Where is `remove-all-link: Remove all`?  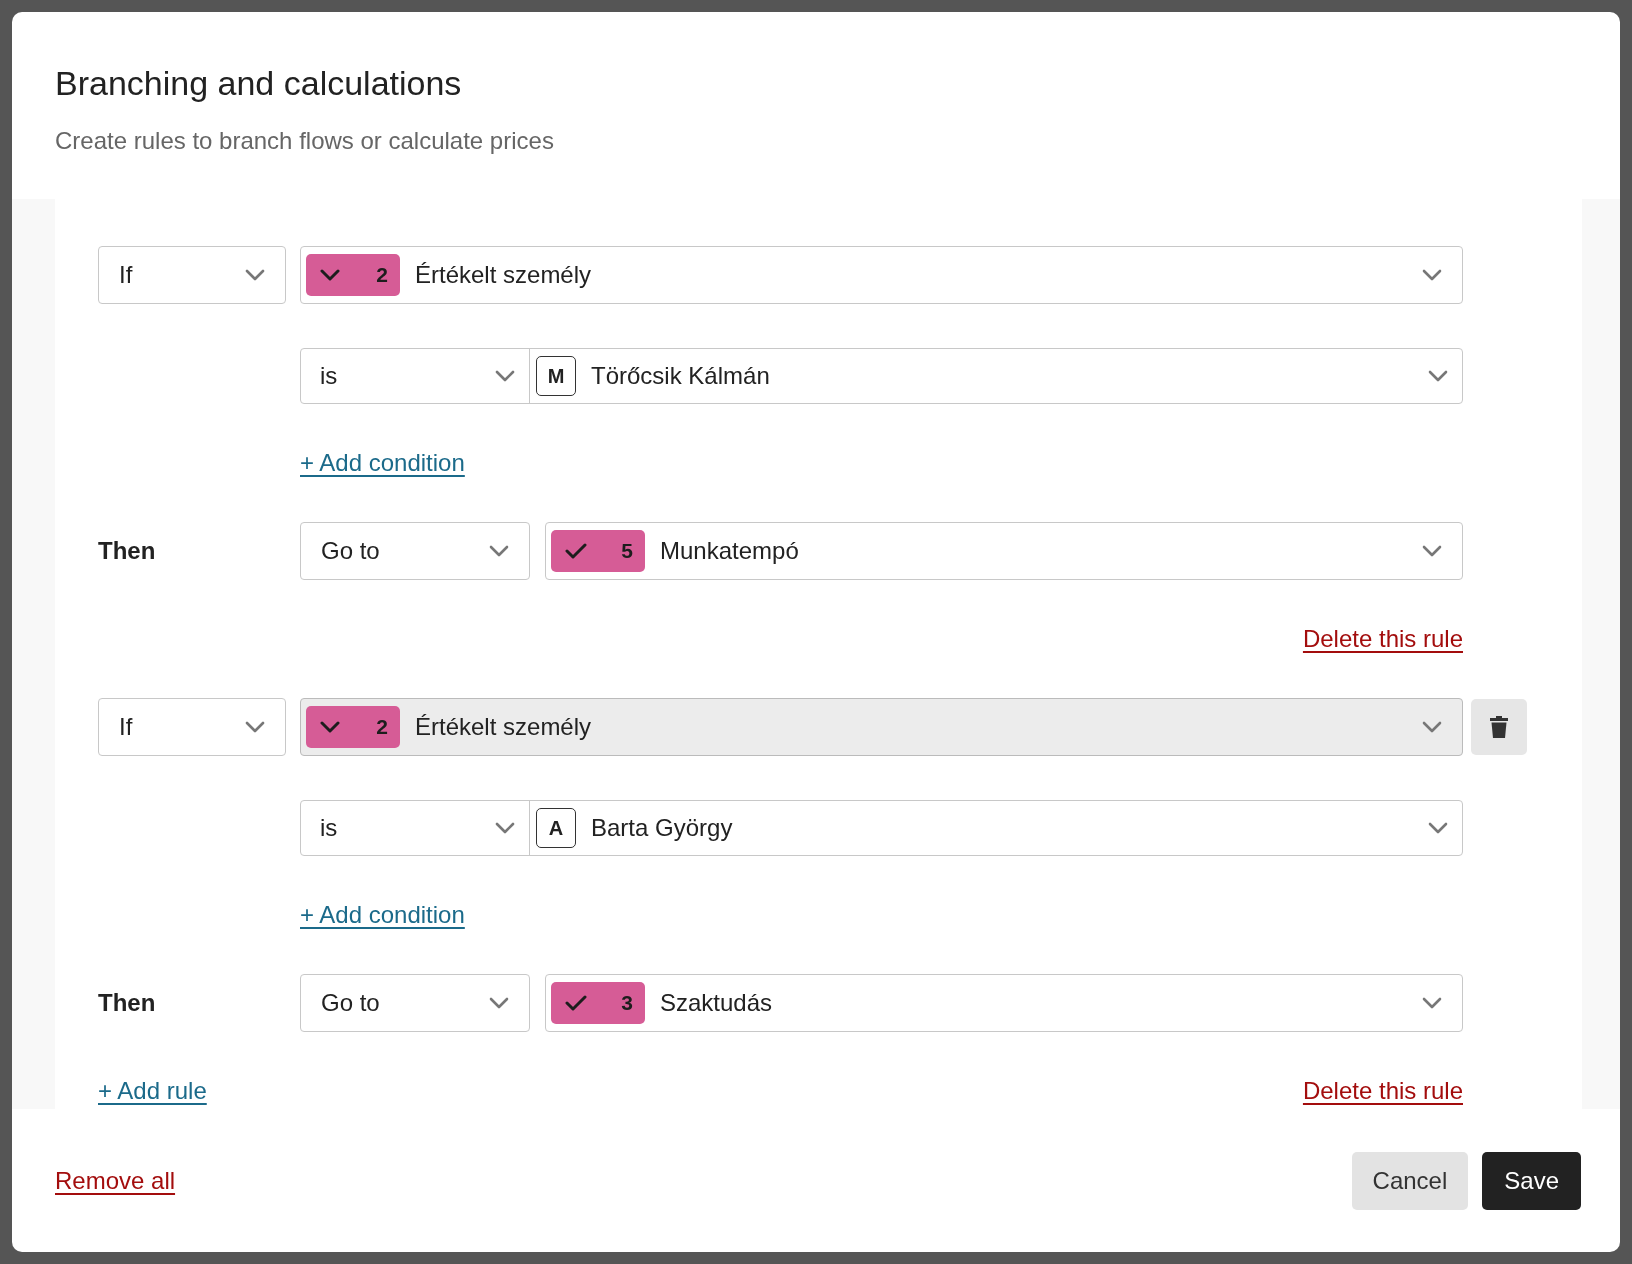 remove-all-link: Remove all is located at coordinates (115, 1180).